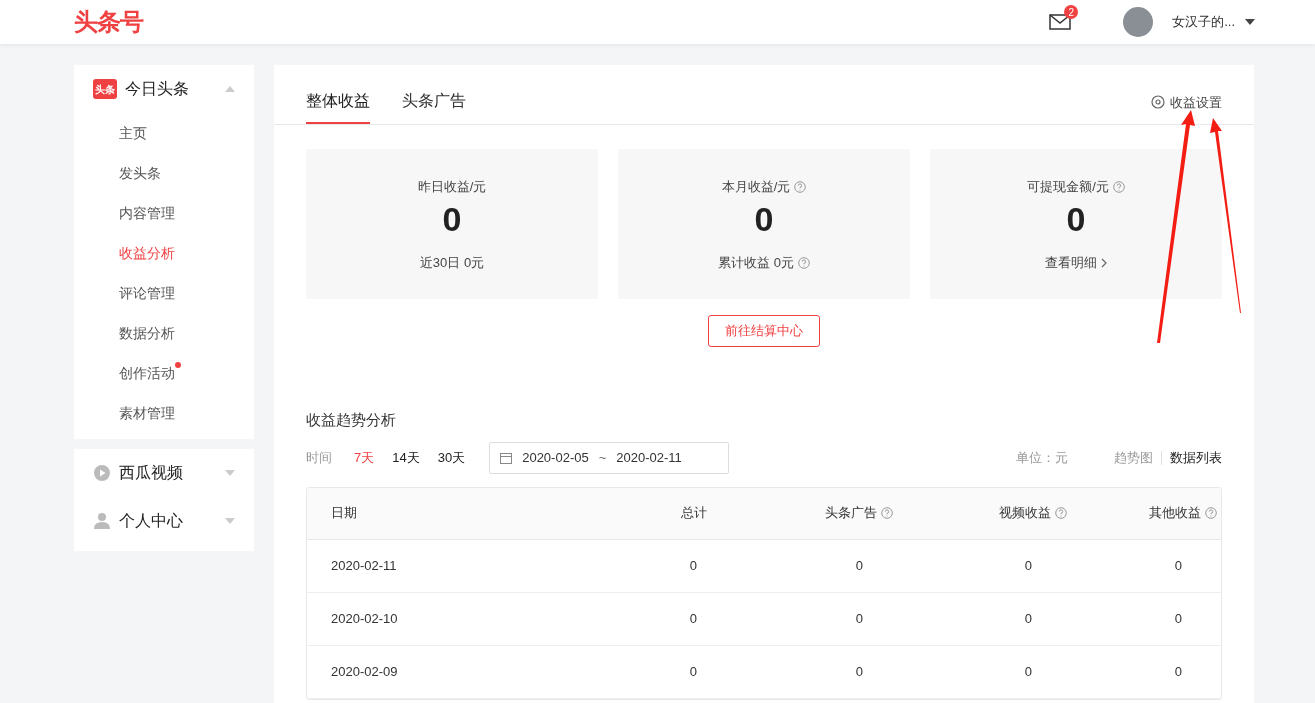 The height and width of the screenshot is (703, 1315). Describe the element at coordinates (102, 521) in the screenshot. I see `person-icon` at that location.